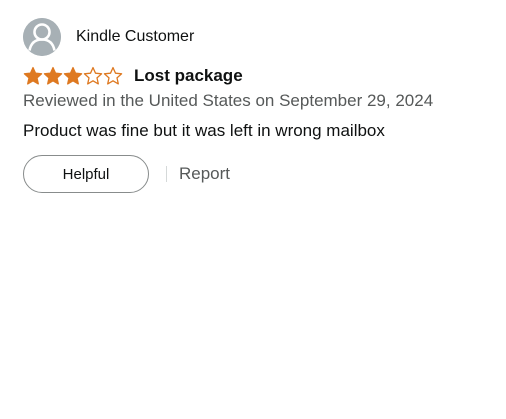 Image resolution: width=506 pixels, height=419 pixels. What do you see at coordinates (86, 174) in the screenshot?
I see `helpful-button: Helpful` at bounding box center [86, 174].